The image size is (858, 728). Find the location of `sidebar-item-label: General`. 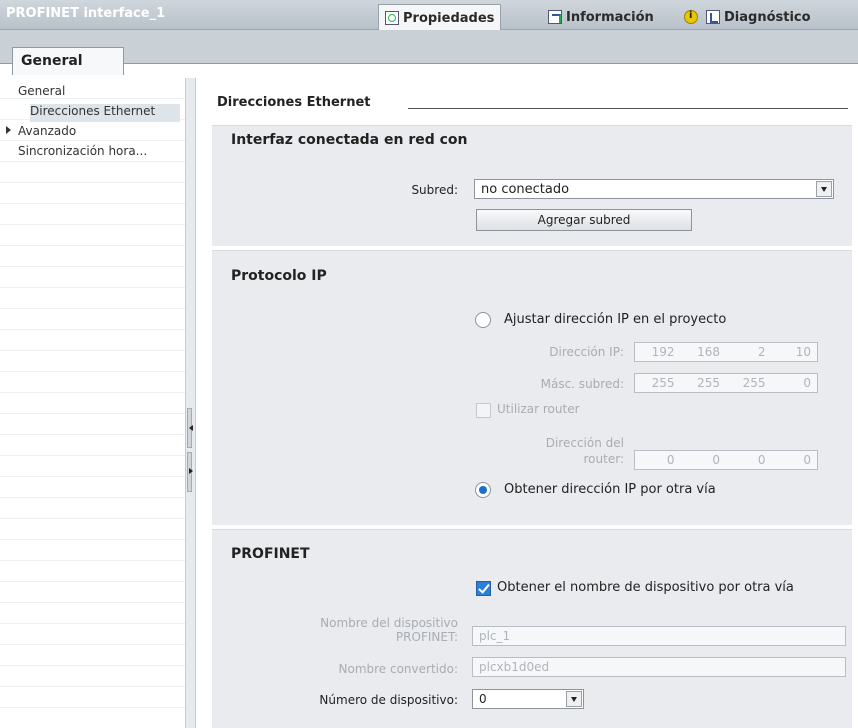

sidebar-item-label: General is located at coordinates (42, 91).